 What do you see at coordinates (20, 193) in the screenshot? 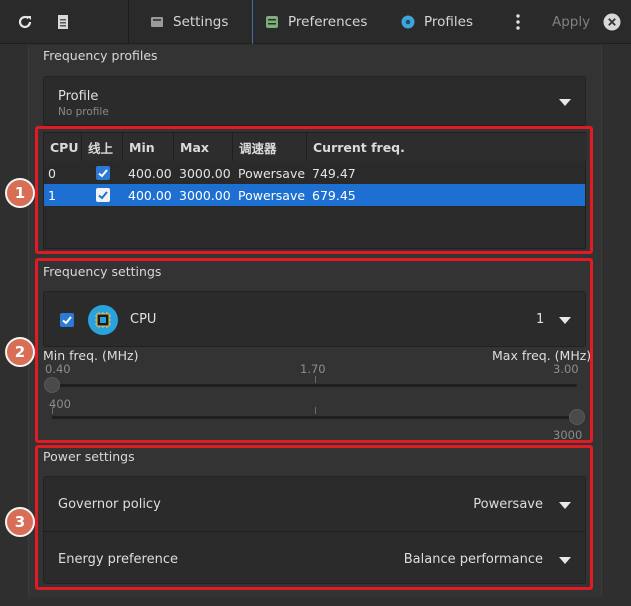
I see `annotation-badge-1: 1` at bounding box center [20, 193].